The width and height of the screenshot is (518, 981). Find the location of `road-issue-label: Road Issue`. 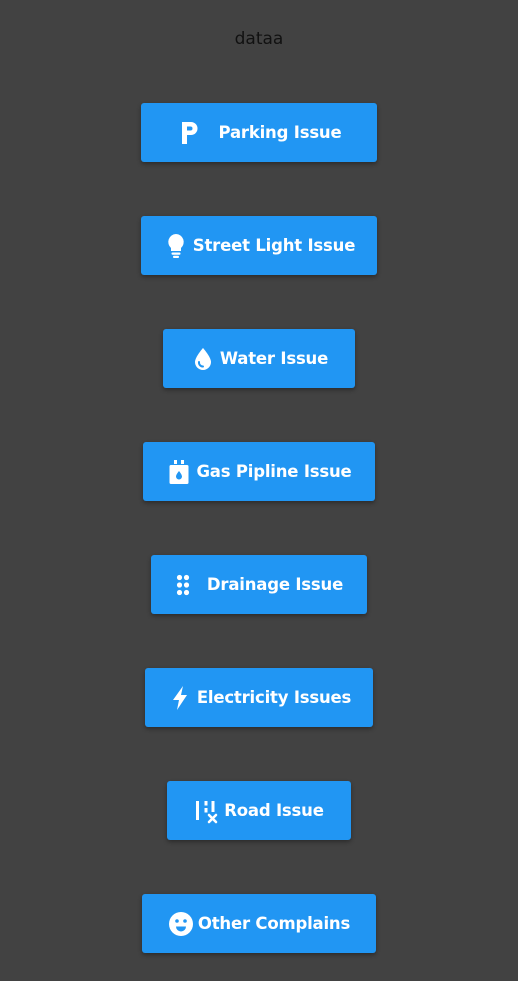

road-issue-label: Road Issue is located at coordinates (274, 810).